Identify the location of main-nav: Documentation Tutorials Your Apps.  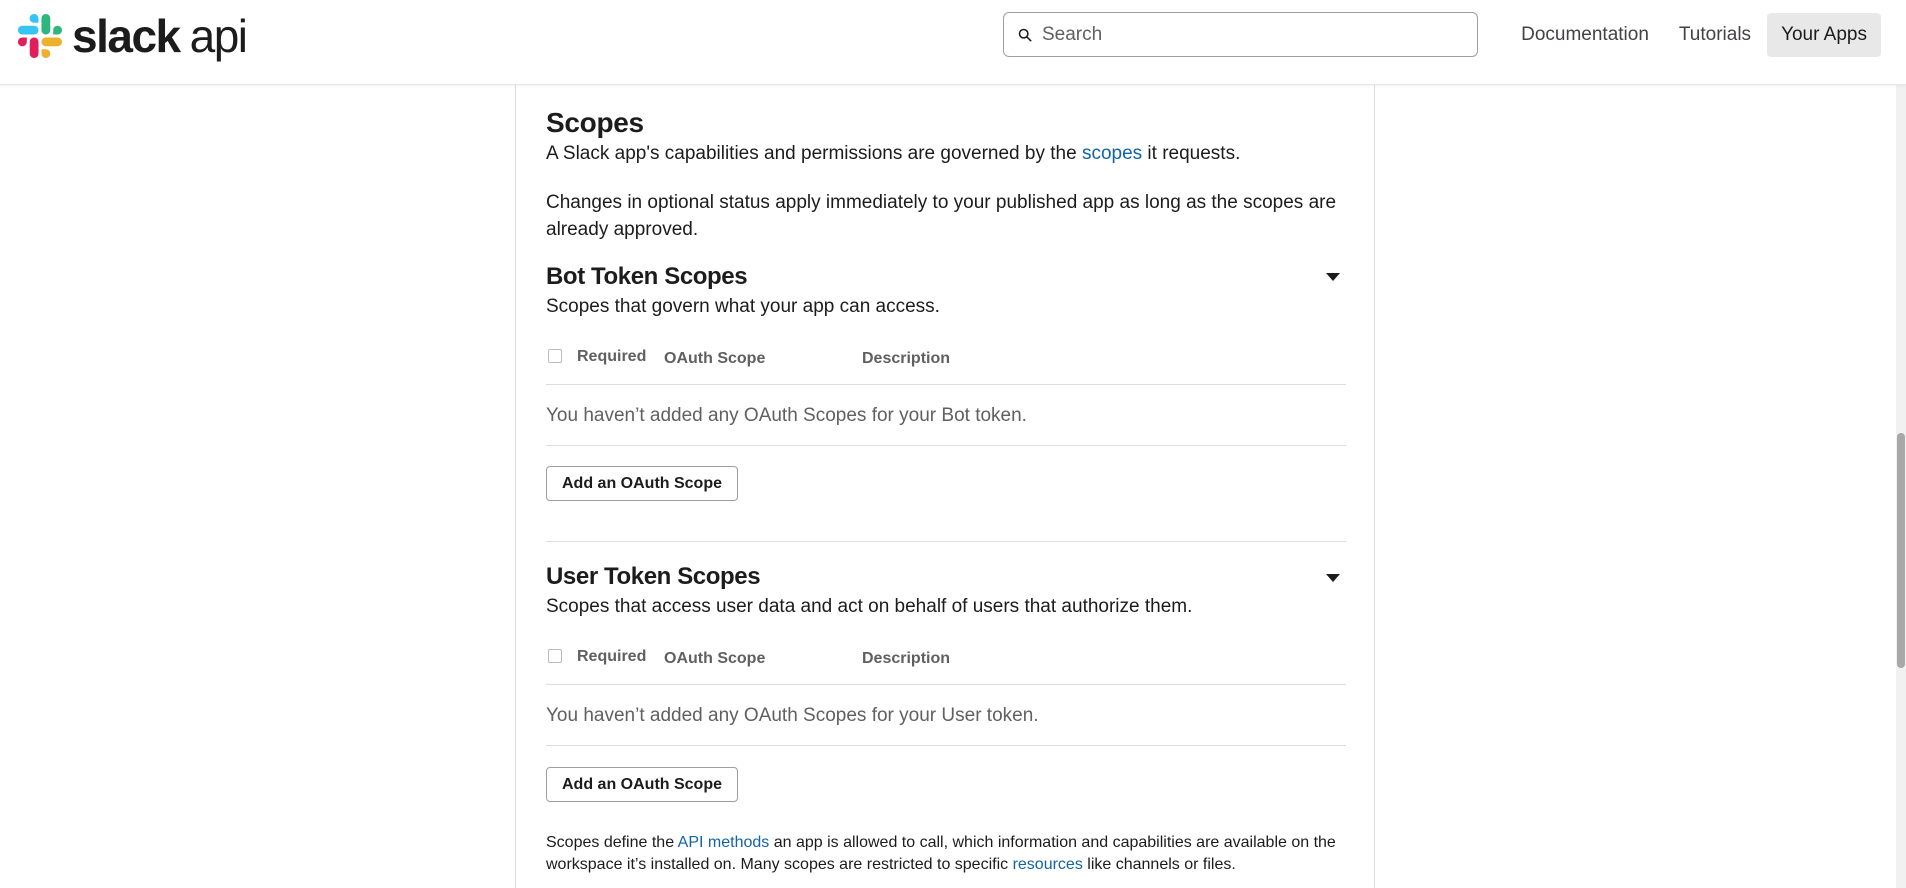
(1693, 35).